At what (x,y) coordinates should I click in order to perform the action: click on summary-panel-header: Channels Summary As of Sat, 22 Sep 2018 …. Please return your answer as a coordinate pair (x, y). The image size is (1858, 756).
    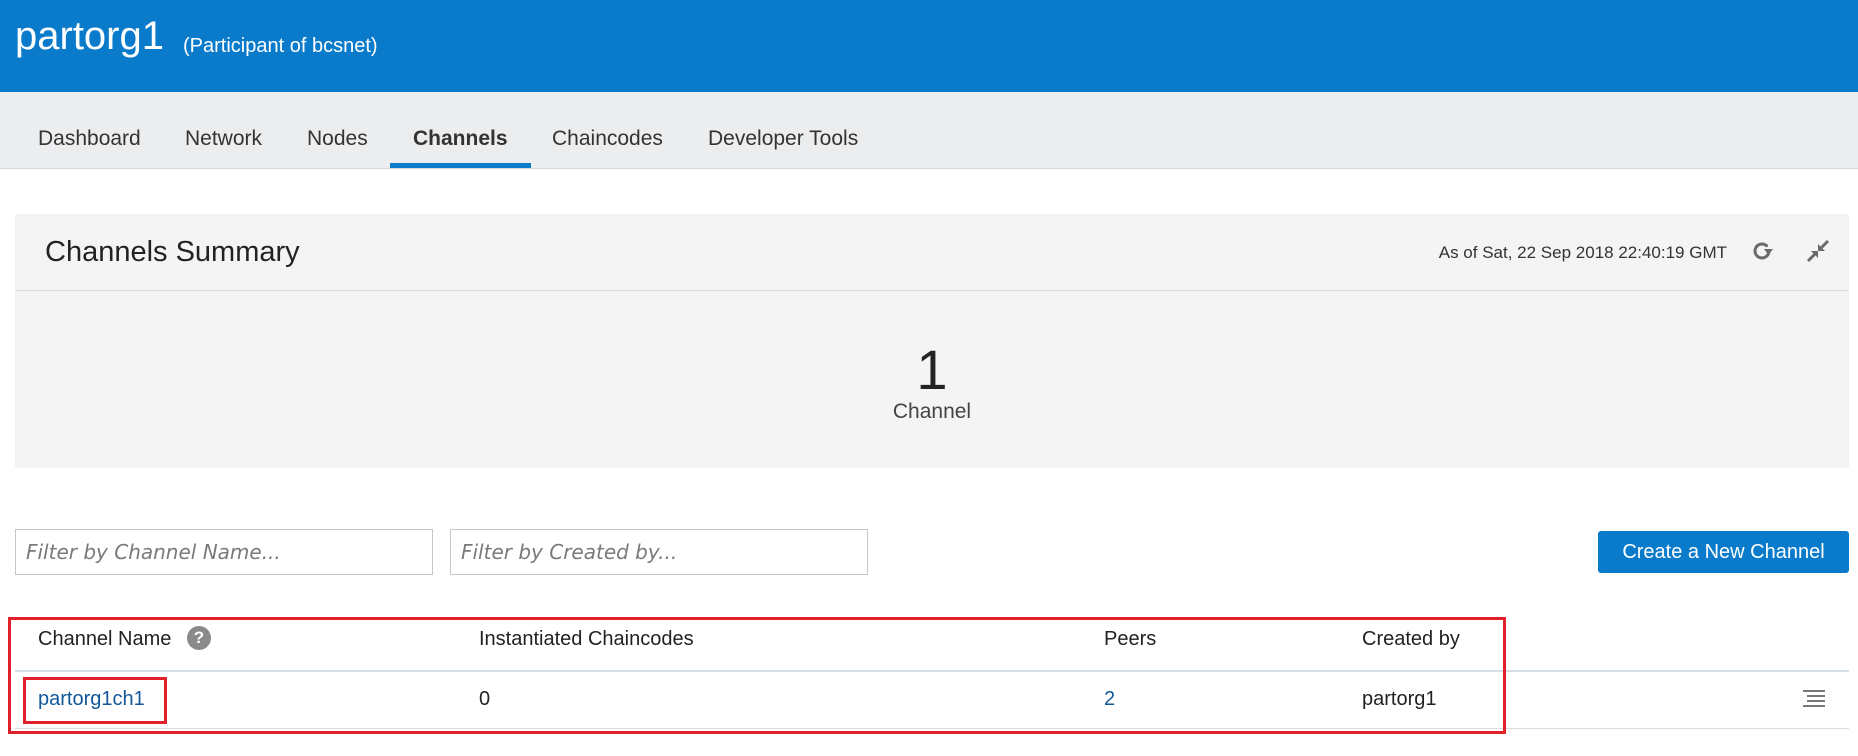
    Looking at the image, I should click on (932, 252).